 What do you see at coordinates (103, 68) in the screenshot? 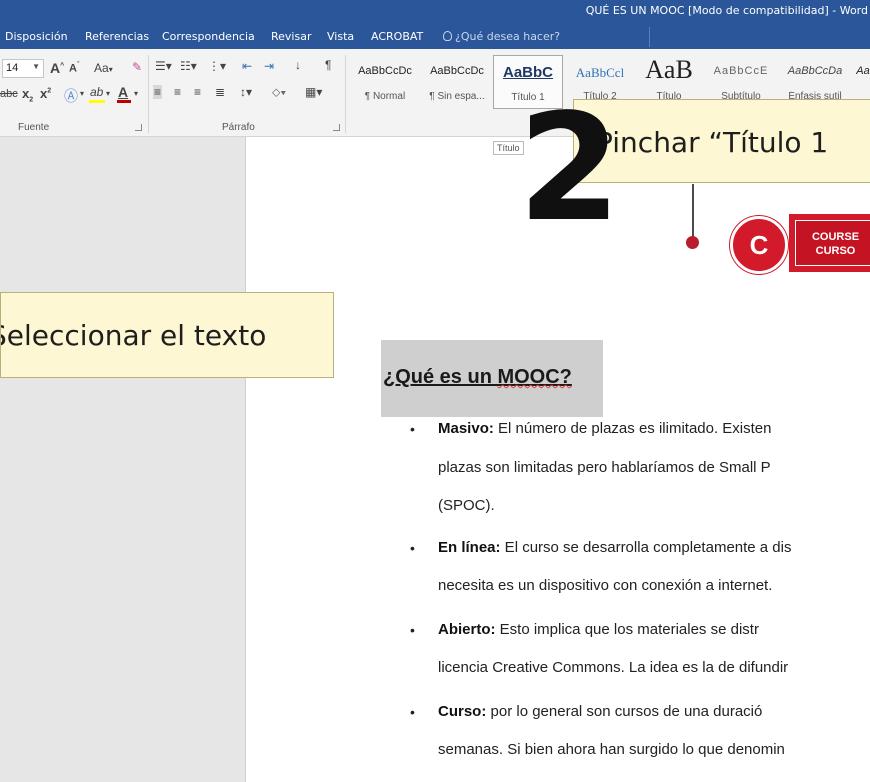
I see `change-case-button: Aa▾` at bounding box center [103, 68].